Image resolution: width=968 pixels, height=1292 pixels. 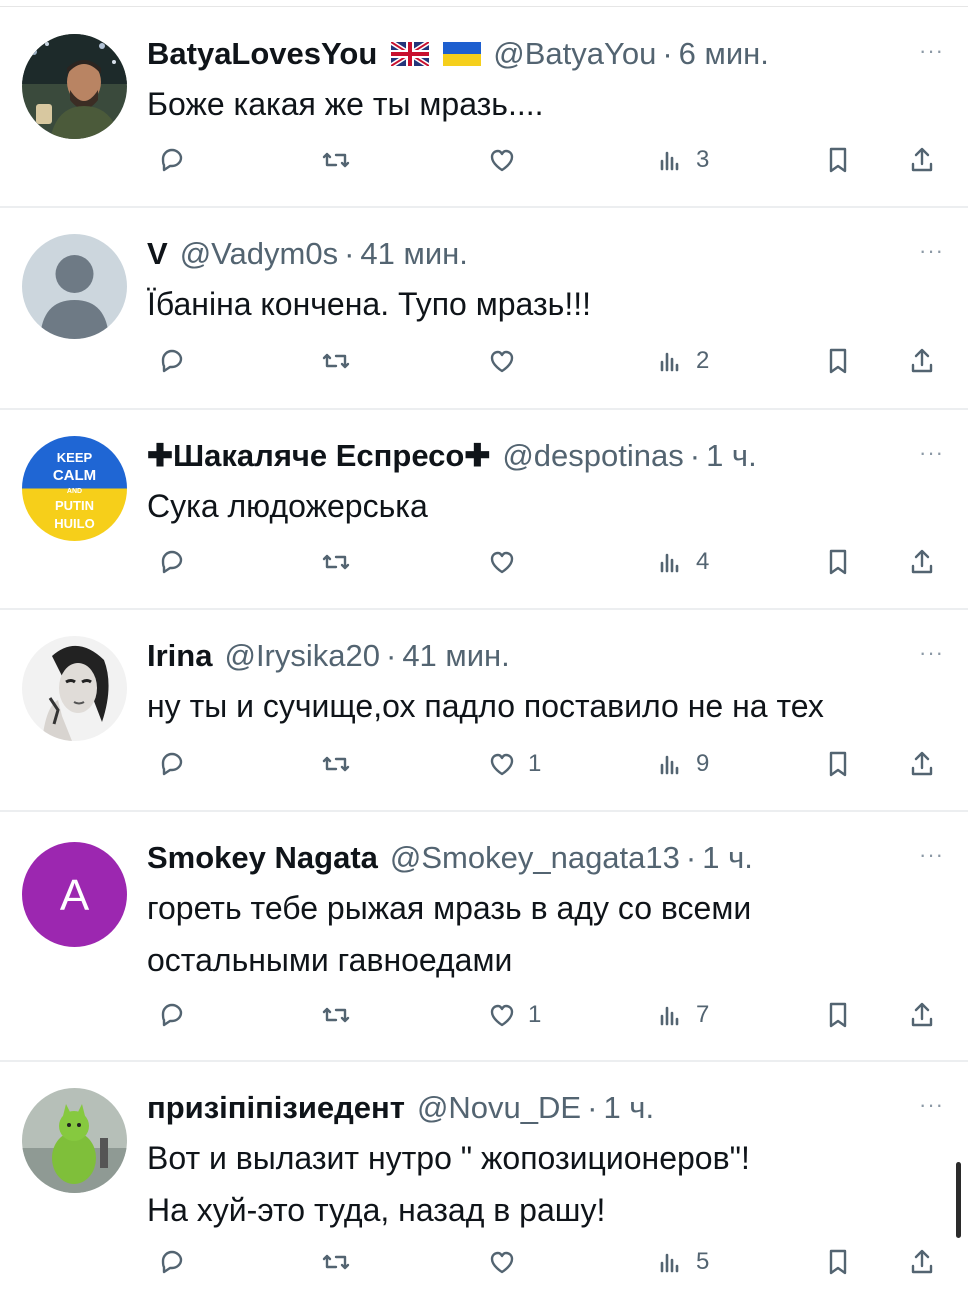 I want to click on default-user-avatar, so click(x=74, y=286).